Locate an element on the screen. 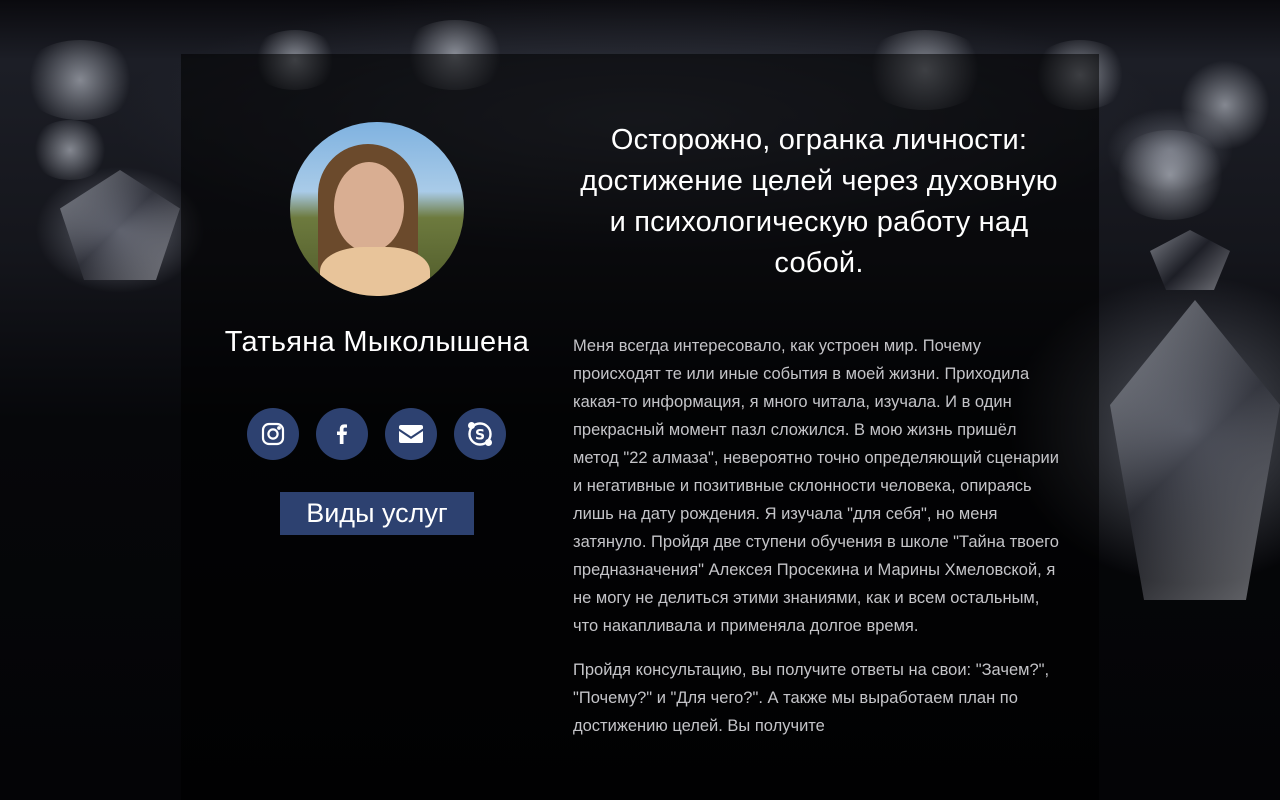 This screenshot has height=800, width=1280. instagram-link is located at coordinates (273, 434).